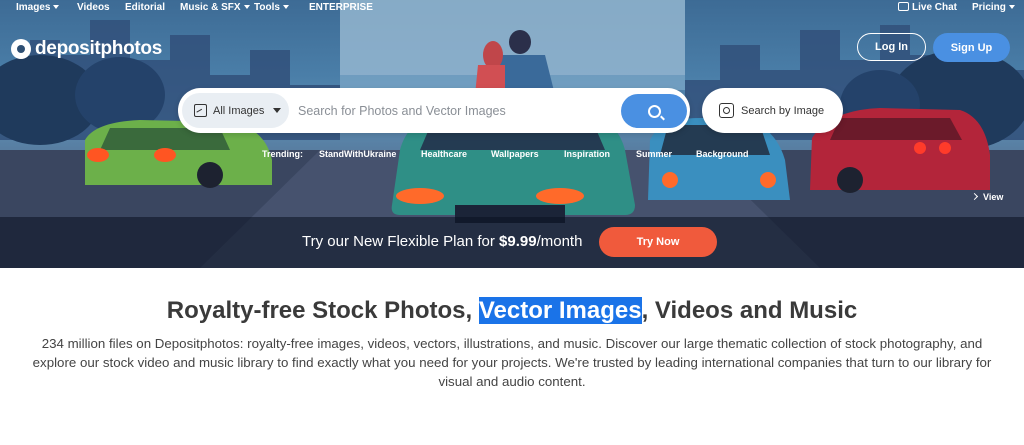 This screenshot has height=445, width=1024. What do you see at coordinates (444, 154) in the screenshot?
I see `trending-tag: Healthcare` at bounding box center [444, 154].